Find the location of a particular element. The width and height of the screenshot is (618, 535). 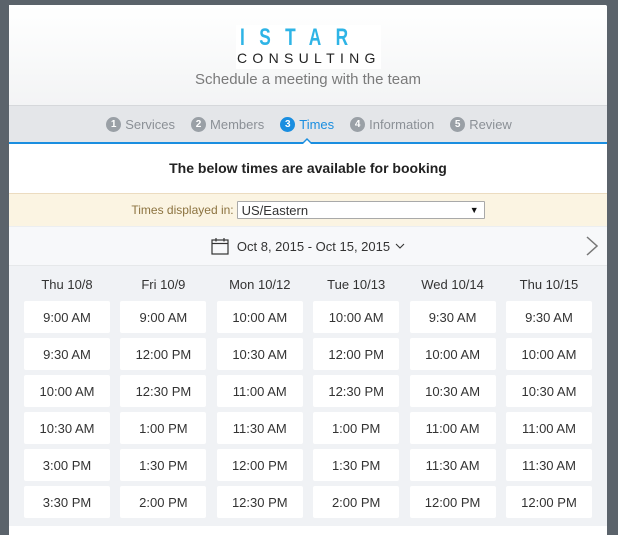

step-review: 5 Review is located at coordinates (481, 124).